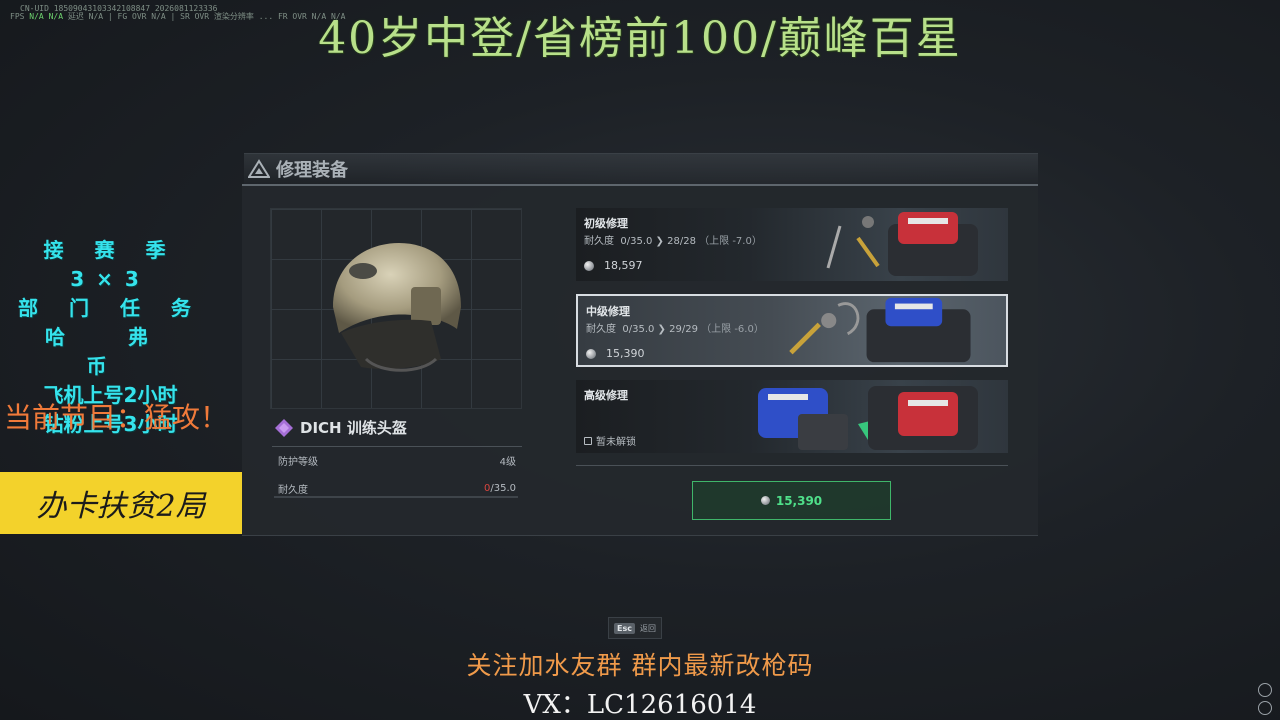 This screenshot has height=720, width=1280. I want to click on option-cost: 15,390, so click(615, 353).